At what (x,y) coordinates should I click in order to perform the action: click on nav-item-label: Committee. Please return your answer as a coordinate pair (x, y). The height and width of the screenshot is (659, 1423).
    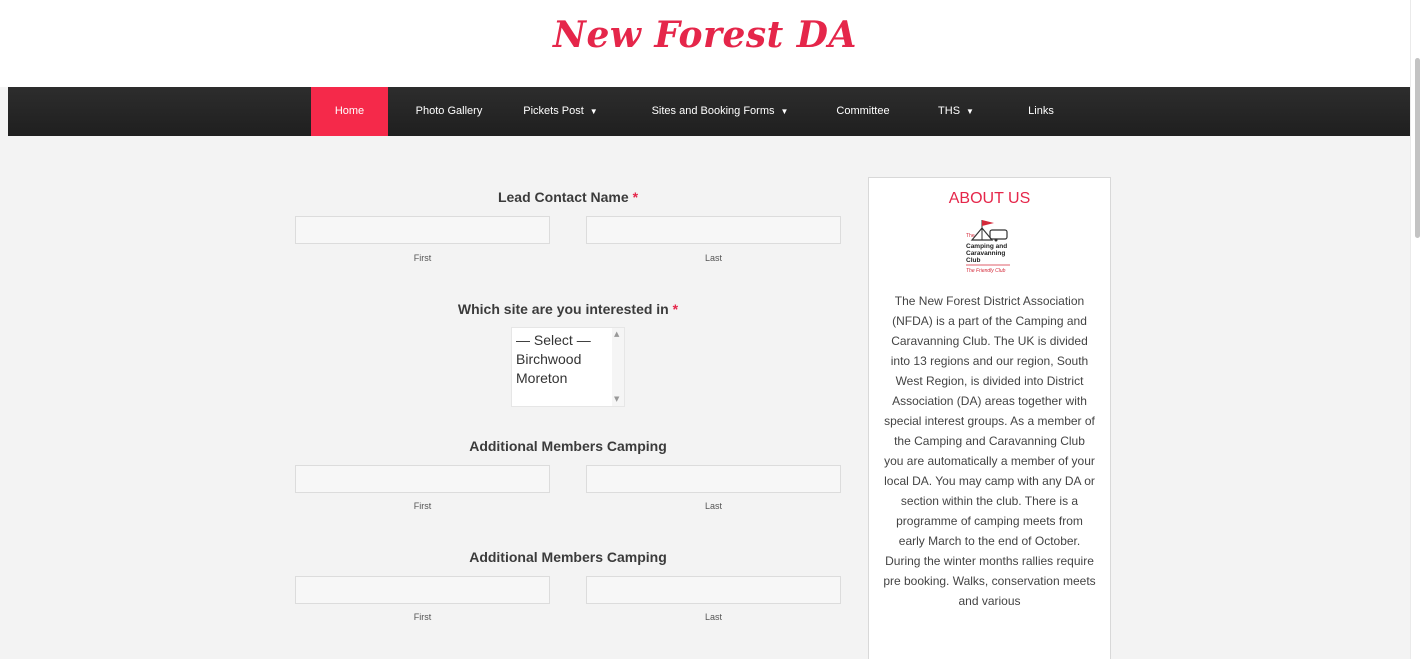
    Looking at the image, I should click on (863, 111).